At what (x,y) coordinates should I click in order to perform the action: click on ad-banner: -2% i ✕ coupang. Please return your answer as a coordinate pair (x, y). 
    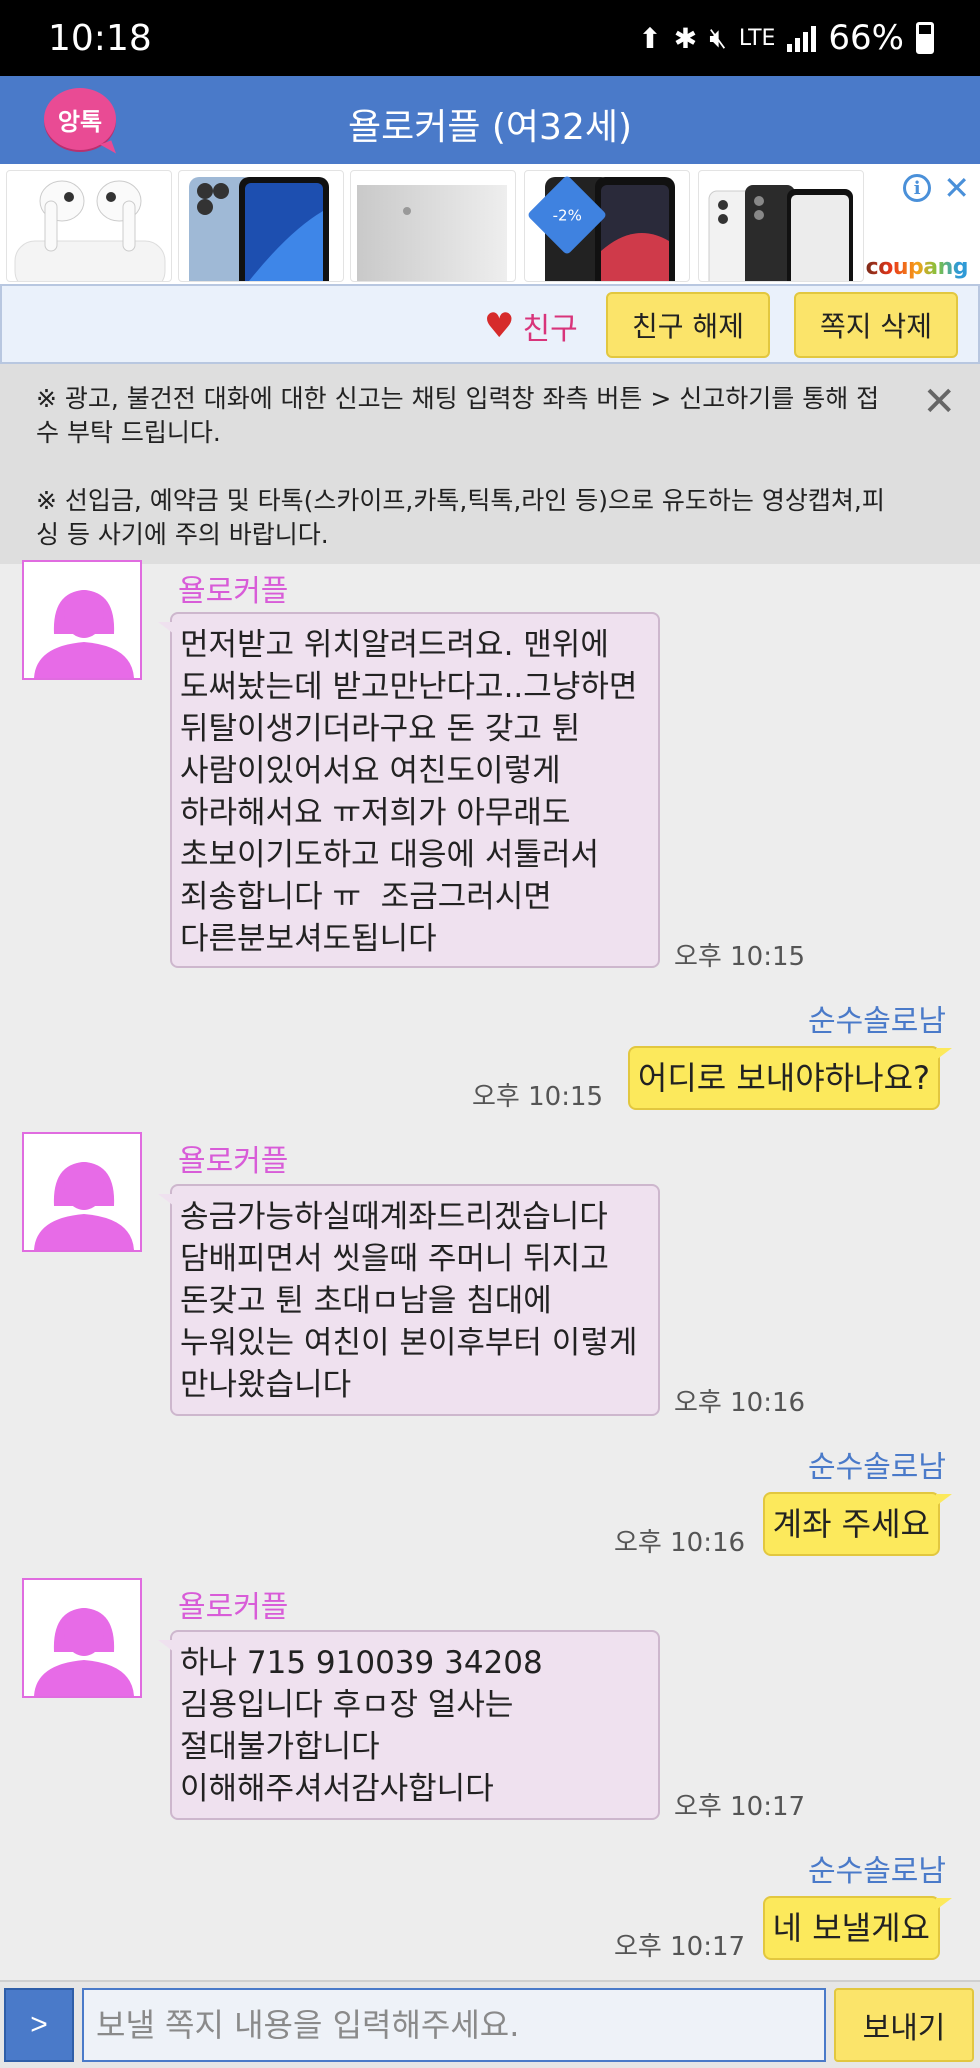
    Looking at the image, I should click on (490, 224).